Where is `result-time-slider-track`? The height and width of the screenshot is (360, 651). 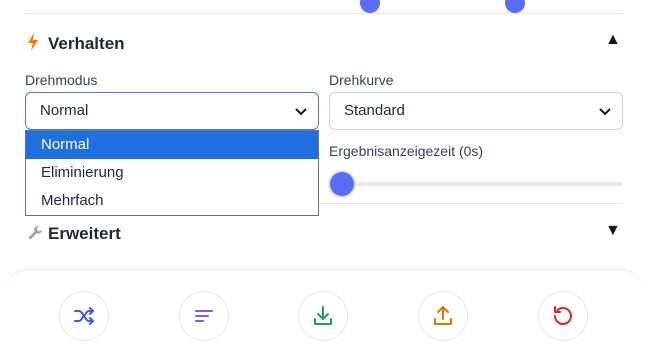 result-time-slider-track is located at coordinates (482, 184).